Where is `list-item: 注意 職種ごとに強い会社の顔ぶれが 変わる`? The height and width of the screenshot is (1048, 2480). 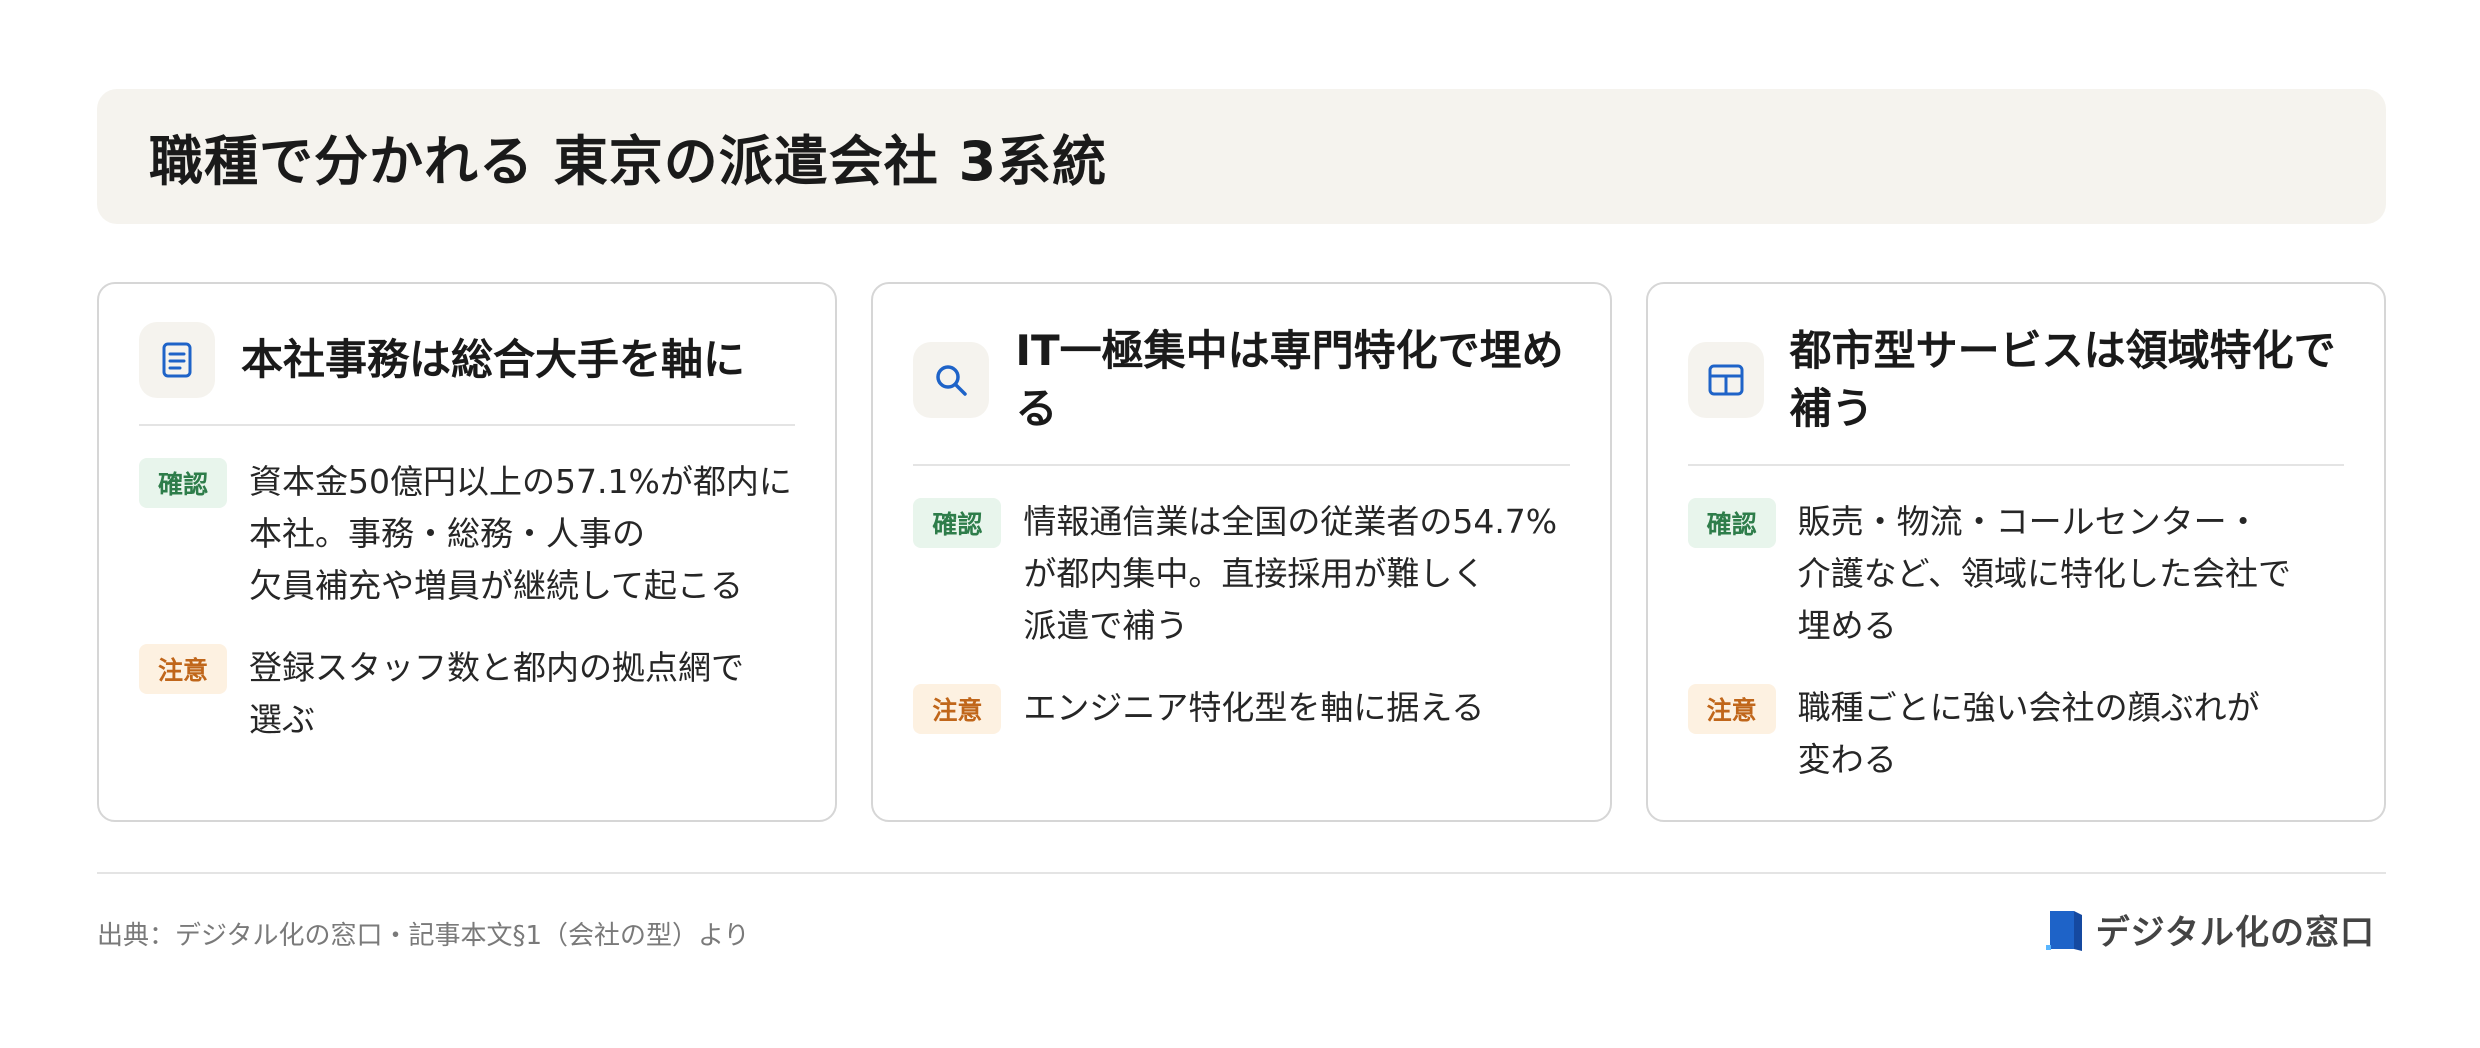 list-item: 注意 職種ごとに強い会社の顔ぶれが 変わる is located at coordinates (2015, 734).